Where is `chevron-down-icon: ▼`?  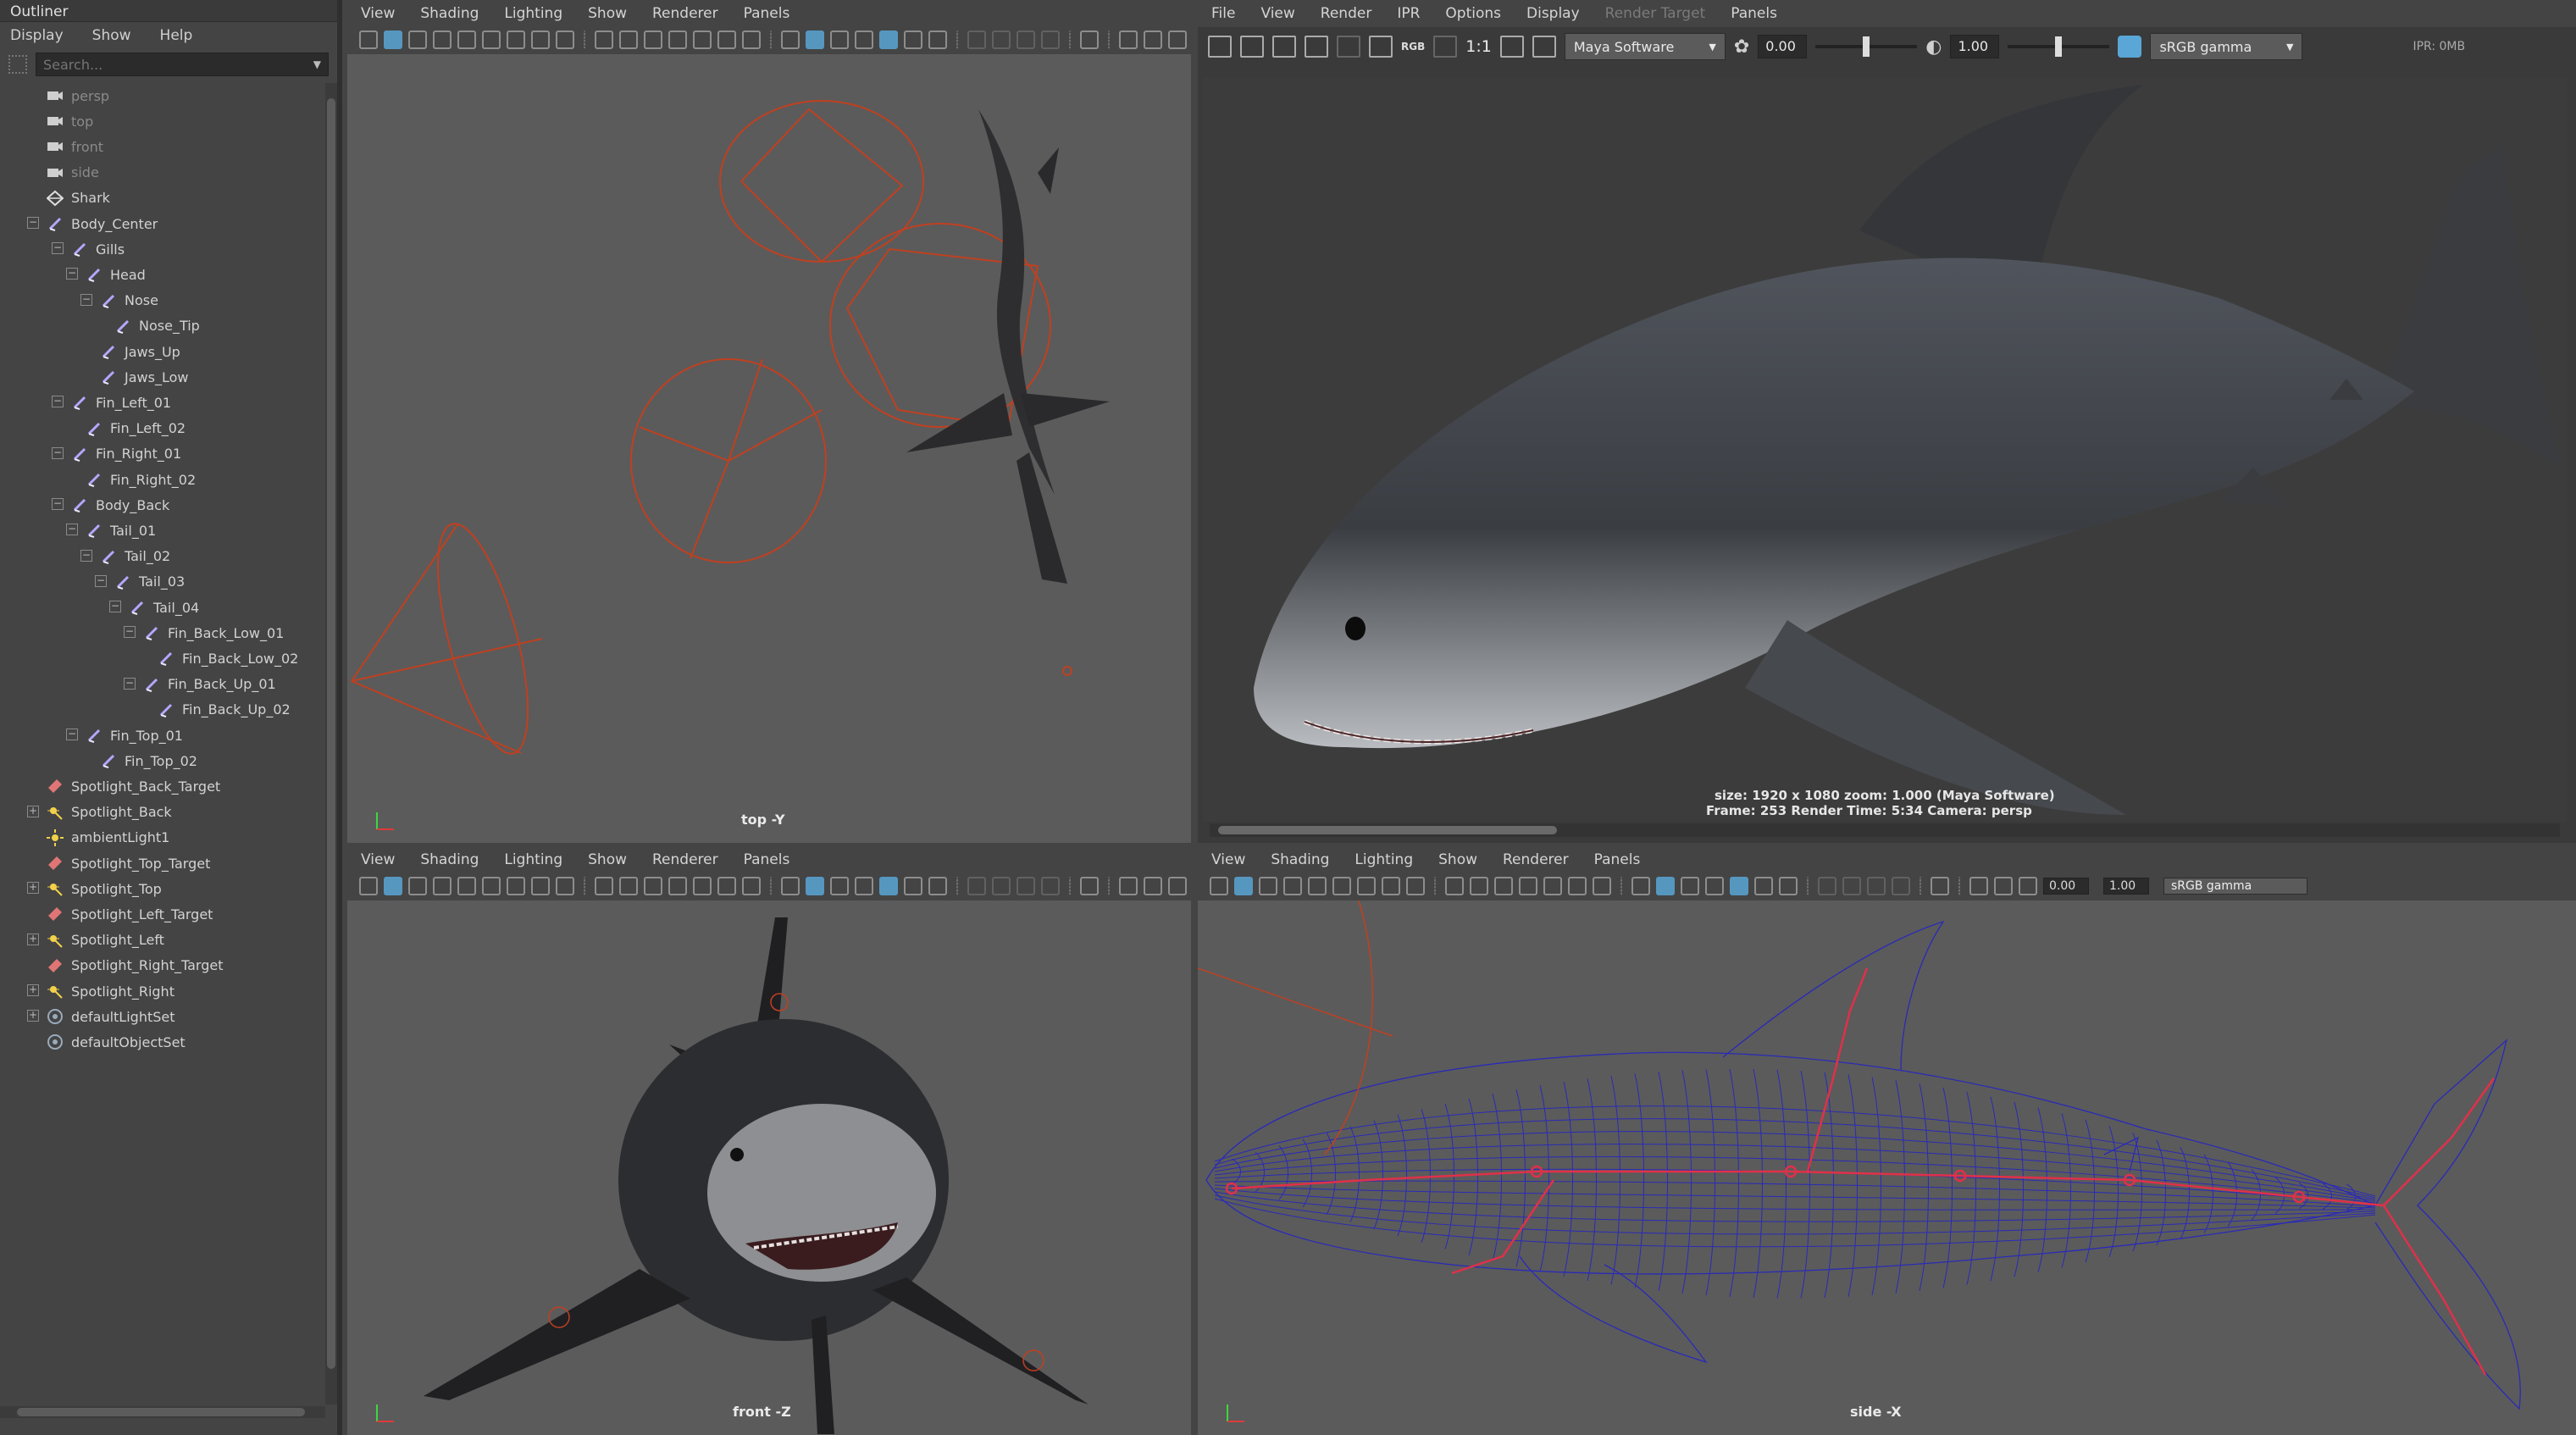
chevron-down-icon: ▼ is located at coordinates (317, 64).